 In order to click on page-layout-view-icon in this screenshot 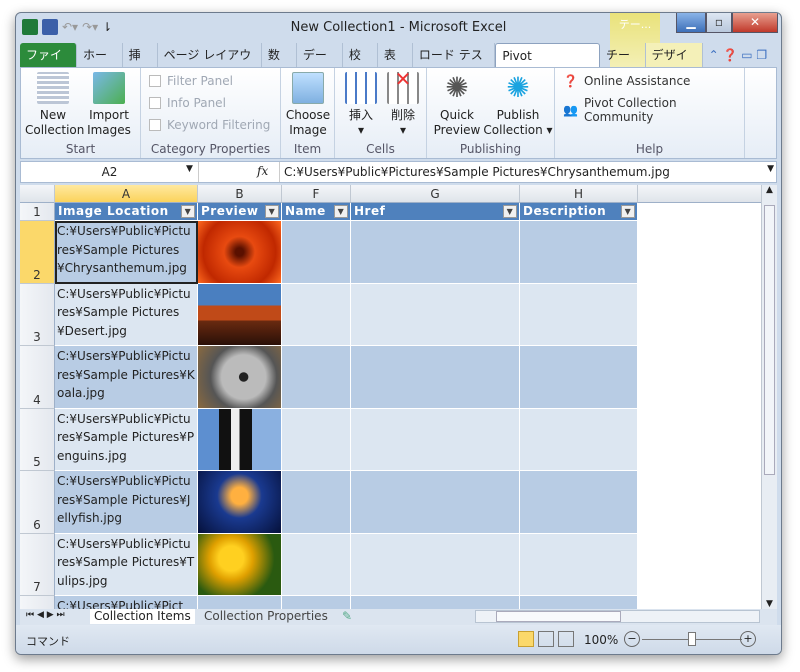, I will do `click(546, 639)`.